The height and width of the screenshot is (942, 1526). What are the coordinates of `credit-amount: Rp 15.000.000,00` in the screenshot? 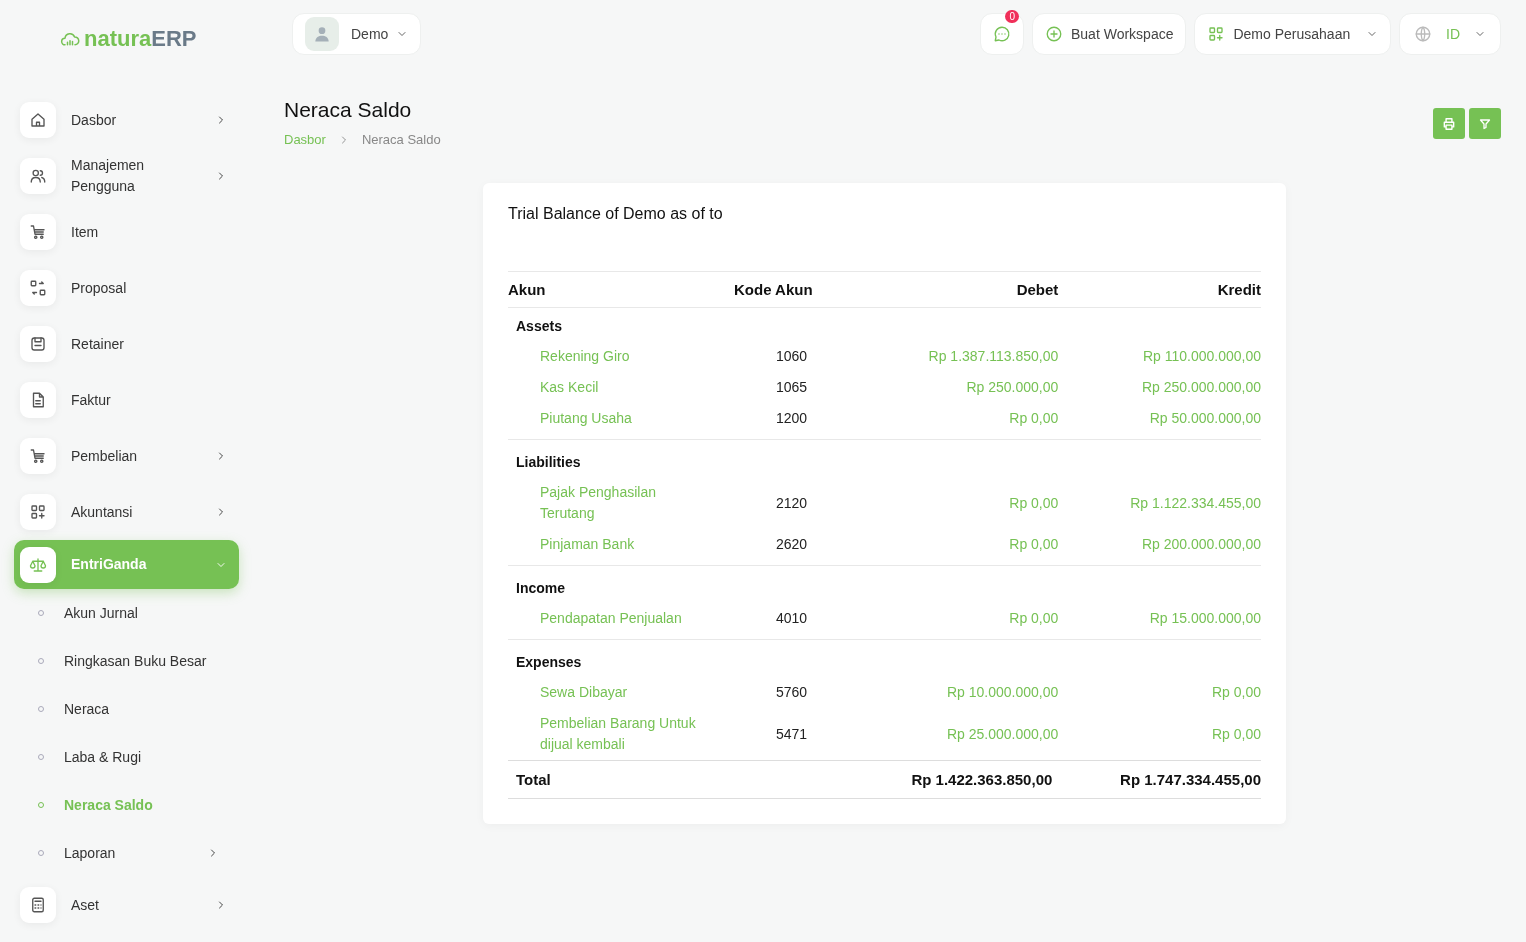 It's located at (1205, 618).